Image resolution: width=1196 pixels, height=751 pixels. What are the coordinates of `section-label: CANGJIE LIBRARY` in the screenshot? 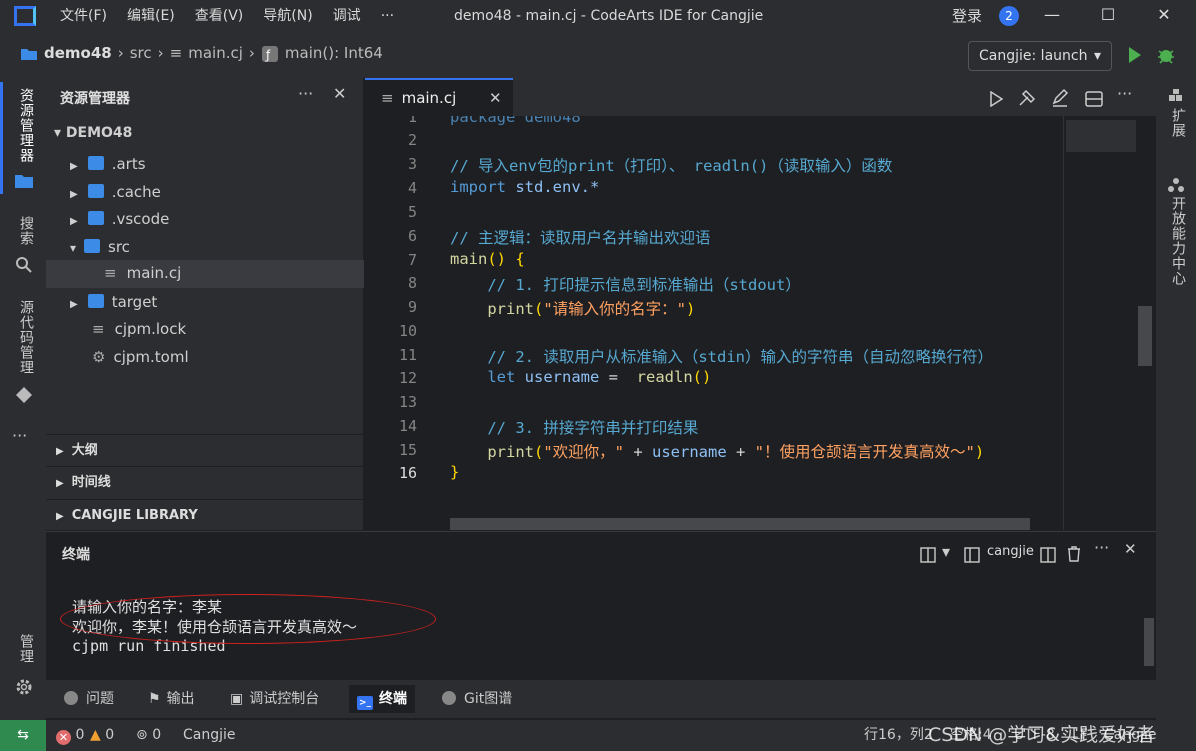 It's located at (134, 515).